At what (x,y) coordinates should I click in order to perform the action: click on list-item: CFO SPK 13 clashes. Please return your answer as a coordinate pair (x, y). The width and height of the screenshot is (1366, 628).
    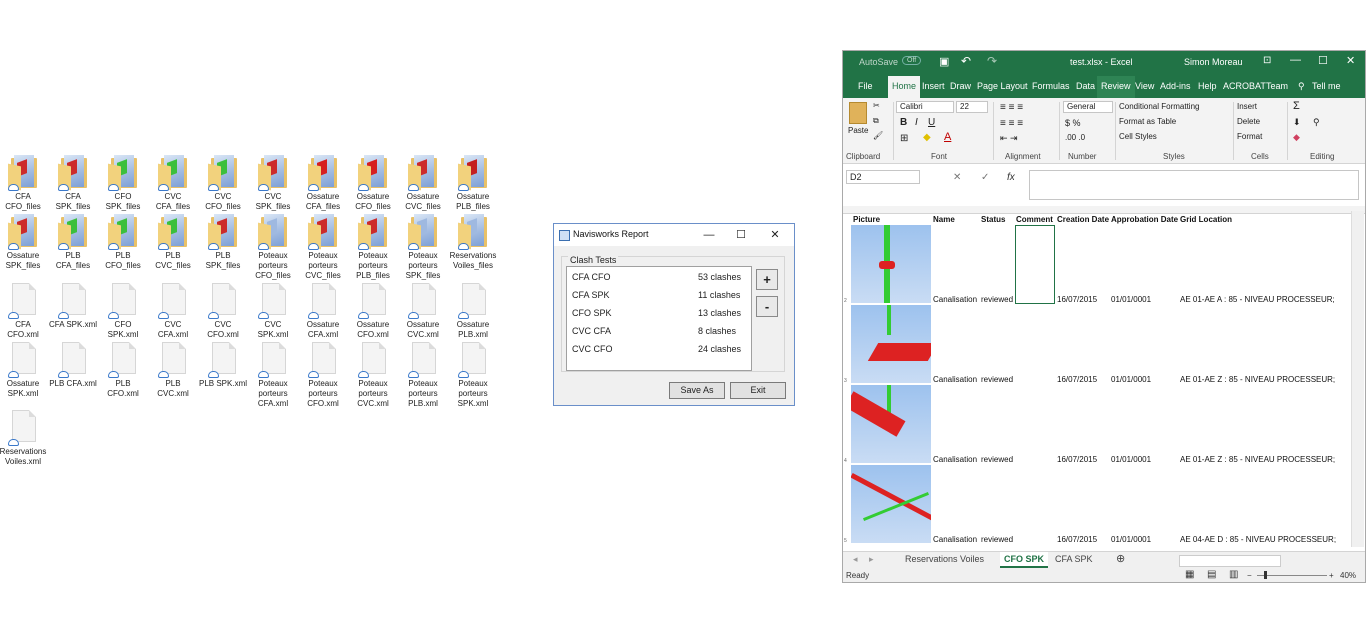
    Looking at the image, I should click on (657, 313).